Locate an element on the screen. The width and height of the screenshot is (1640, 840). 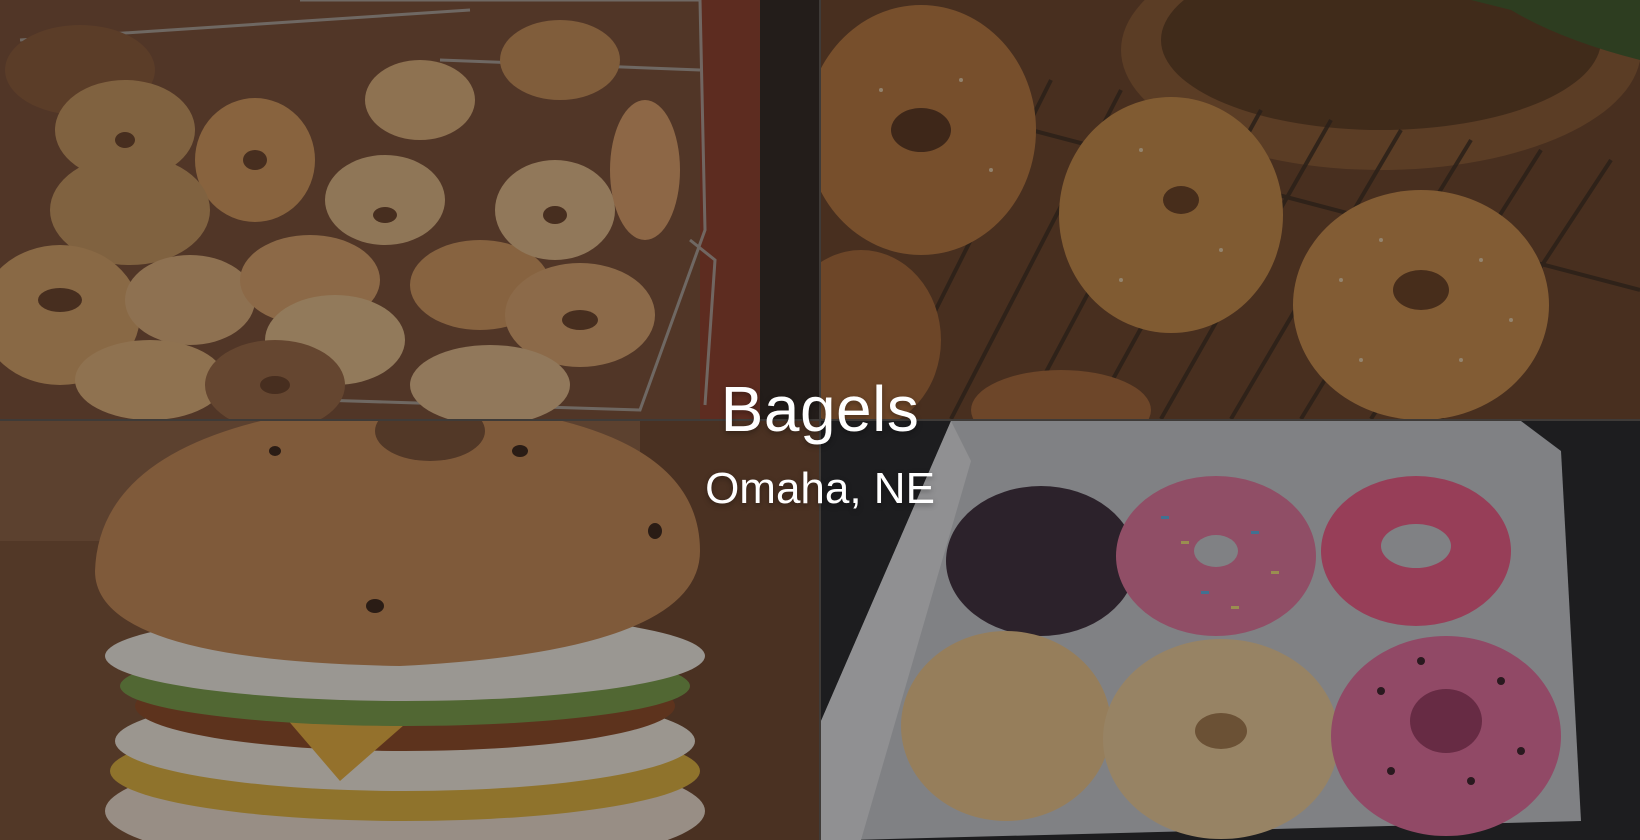
location-subtitle: Omaha, NE is located at coordinates (820, 488).